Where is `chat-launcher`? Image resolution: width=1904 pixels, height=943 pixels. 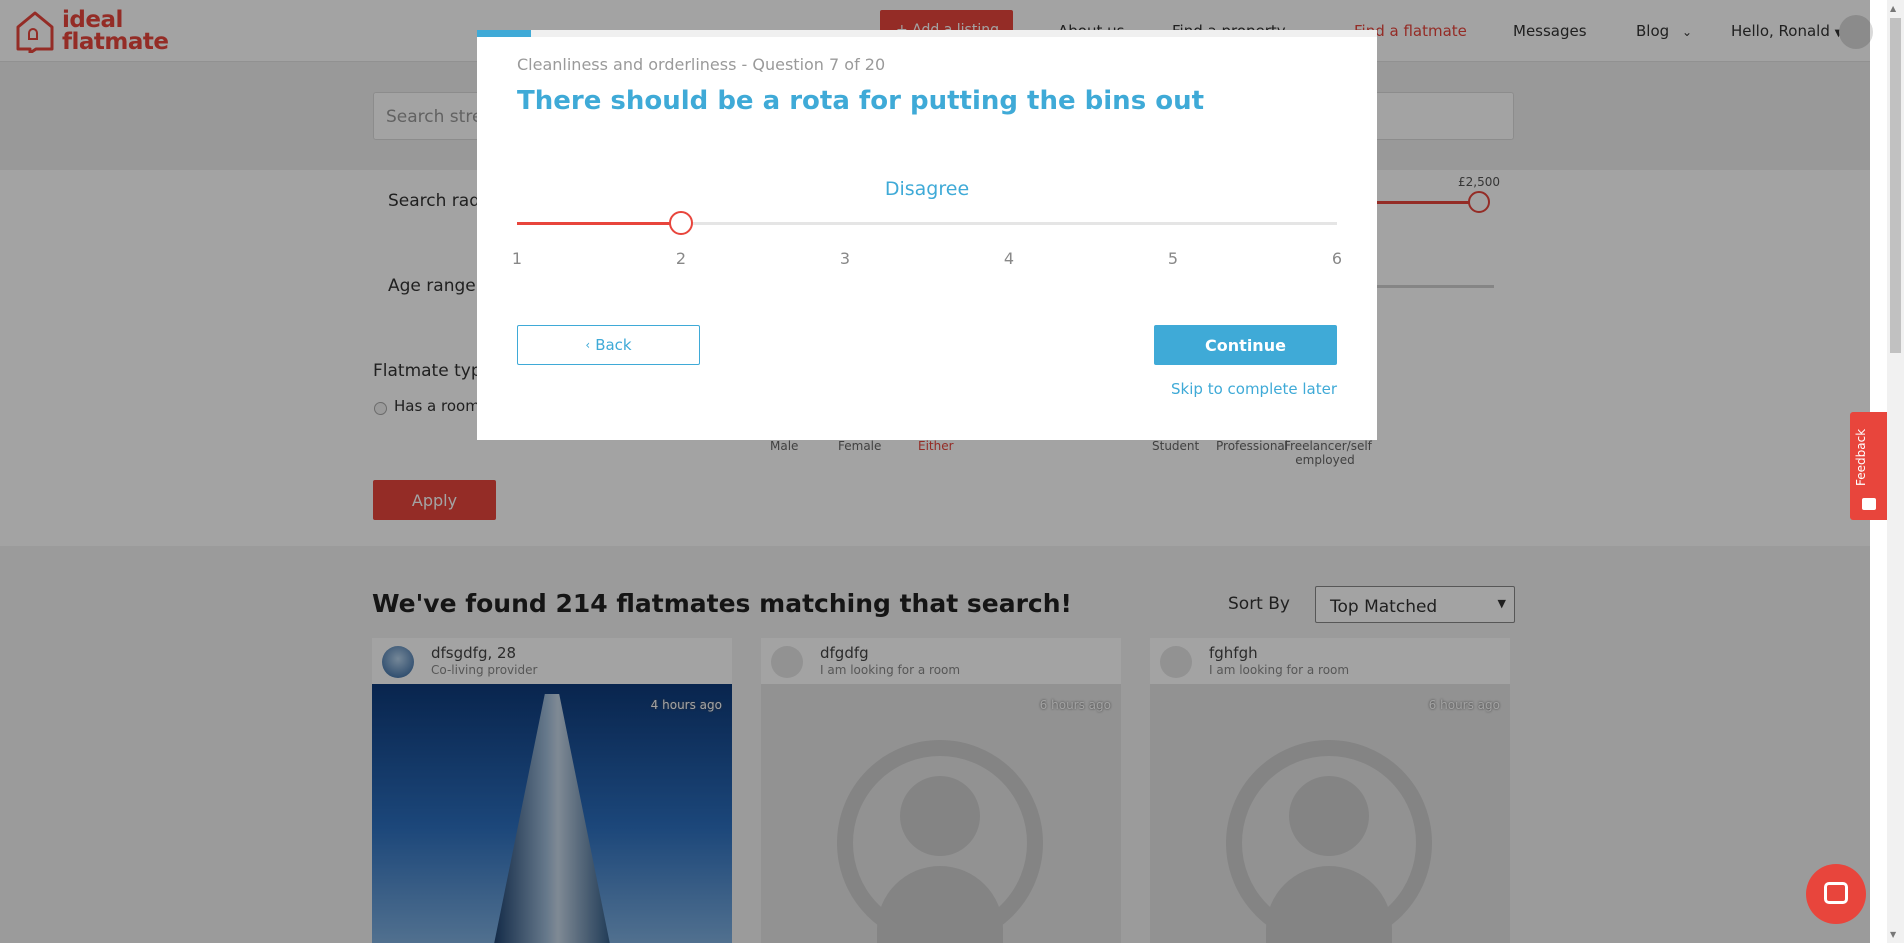 chat-launcher is located at coordinates (1836, 894).